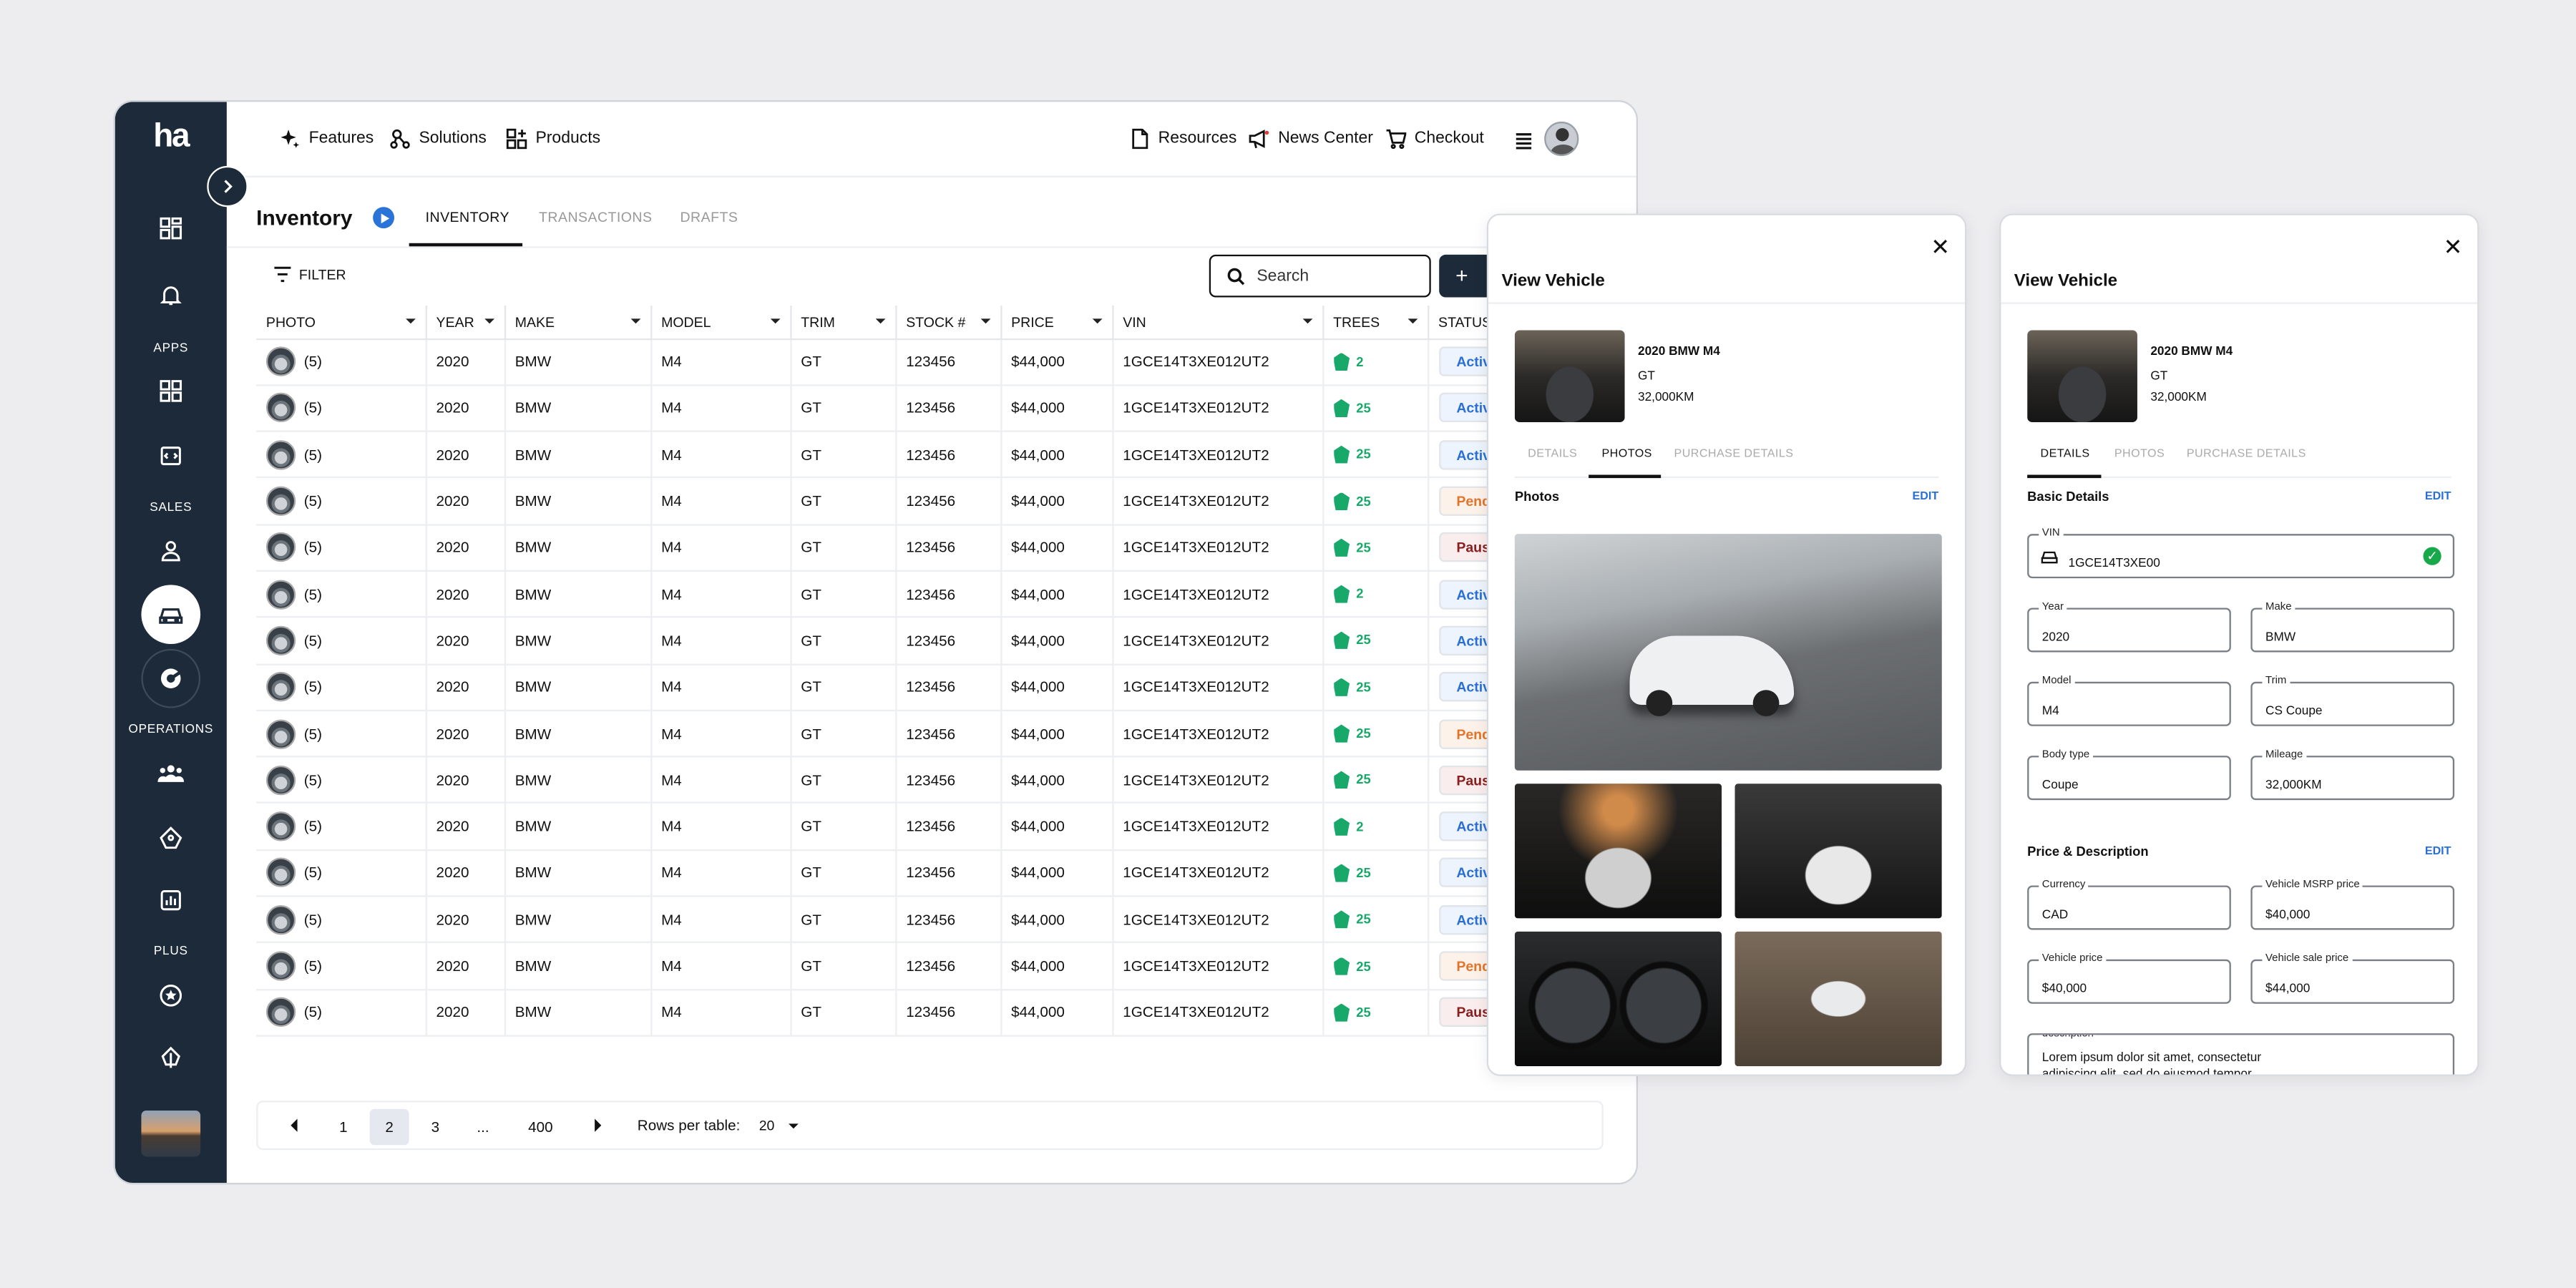 This screenshot has width=2576, height=1288. Describe the element at coordinates (2129, 627) in the screenshot. I see `year-field: Year 2020` at that location.